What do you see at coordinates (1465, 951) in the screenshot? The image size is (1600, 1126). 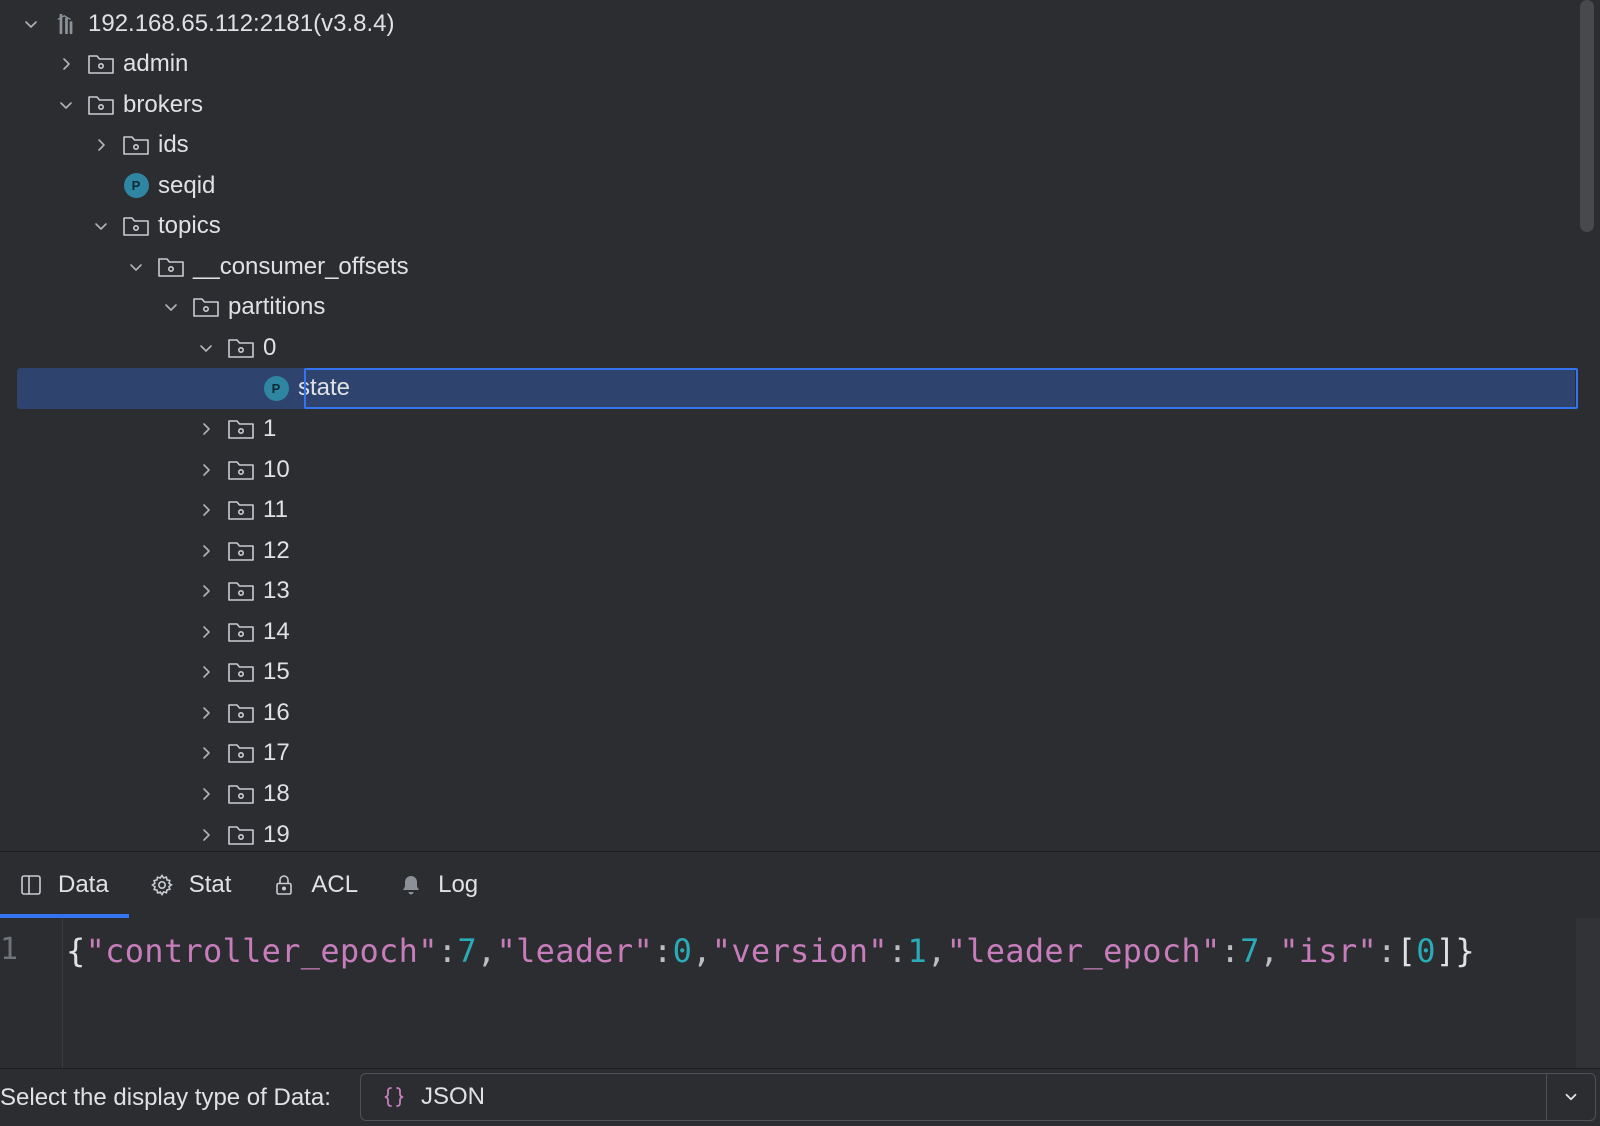 I see `json-token: }` at bounding box center [1465, 951].